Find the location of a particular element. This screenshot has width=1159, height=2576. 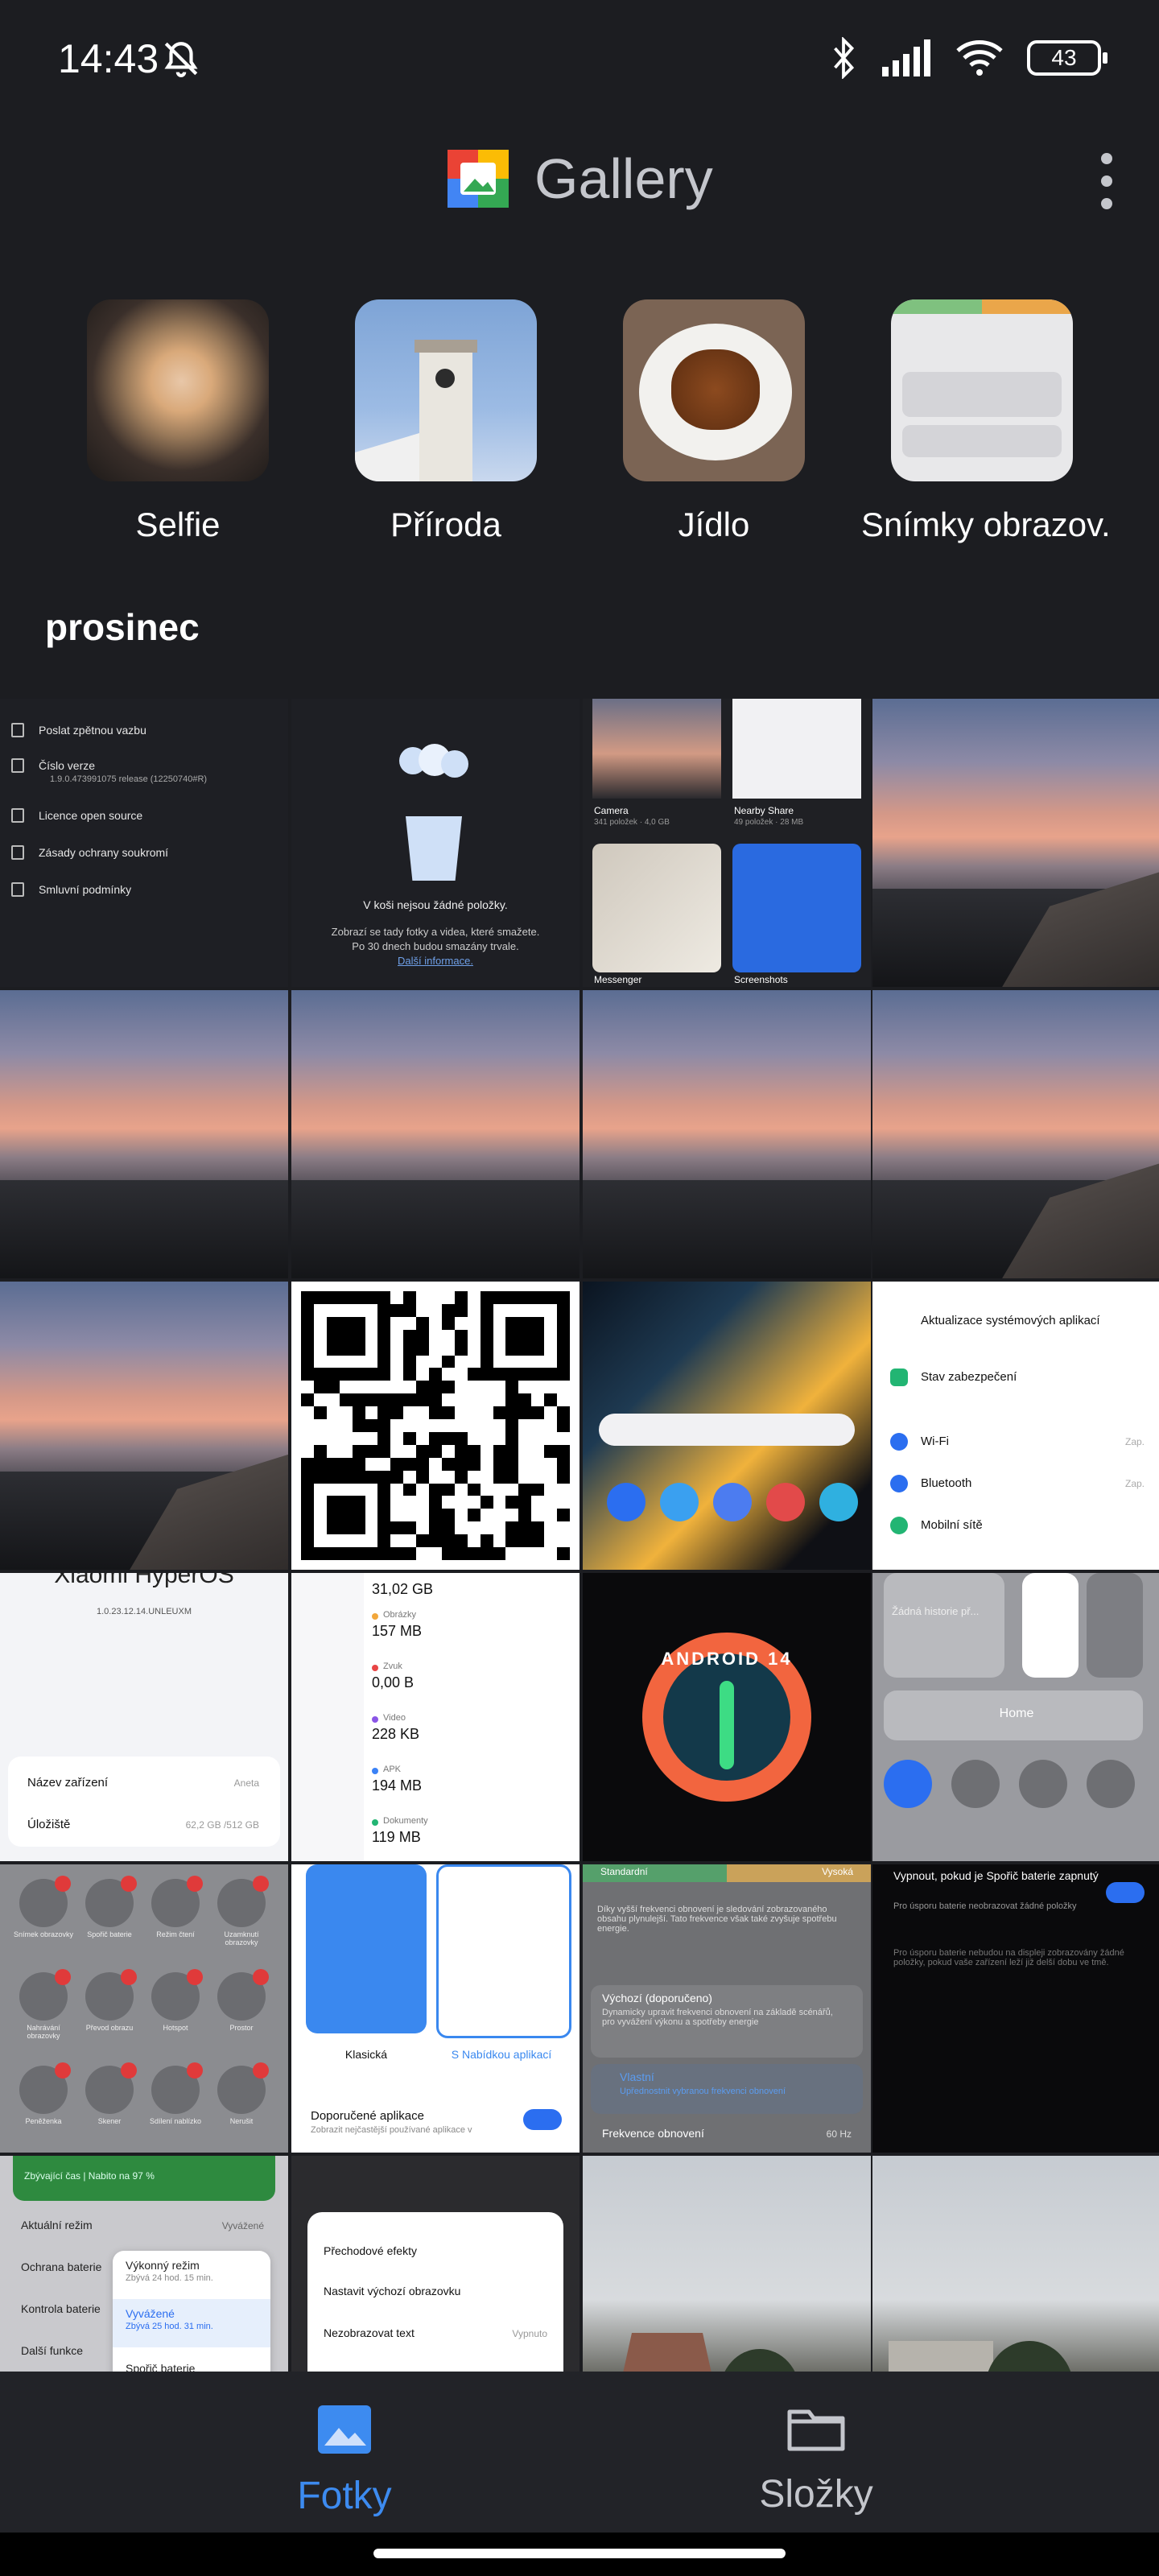

battery-option: Vyvážené is located at coordinates (150, 2313).